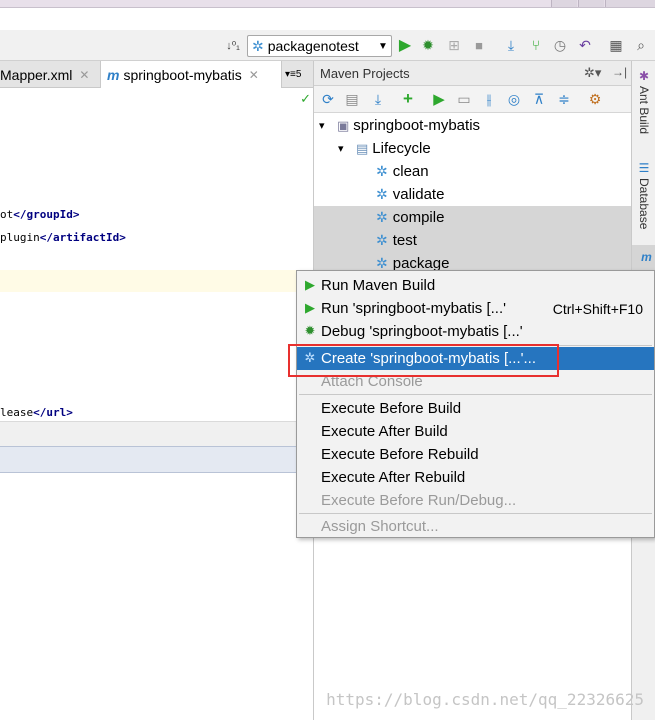  Describe the element at coordinates (475, 285) in the screenshot. I see `menu-item-run-maven-build: ▶ Run Maven Build` at that location.